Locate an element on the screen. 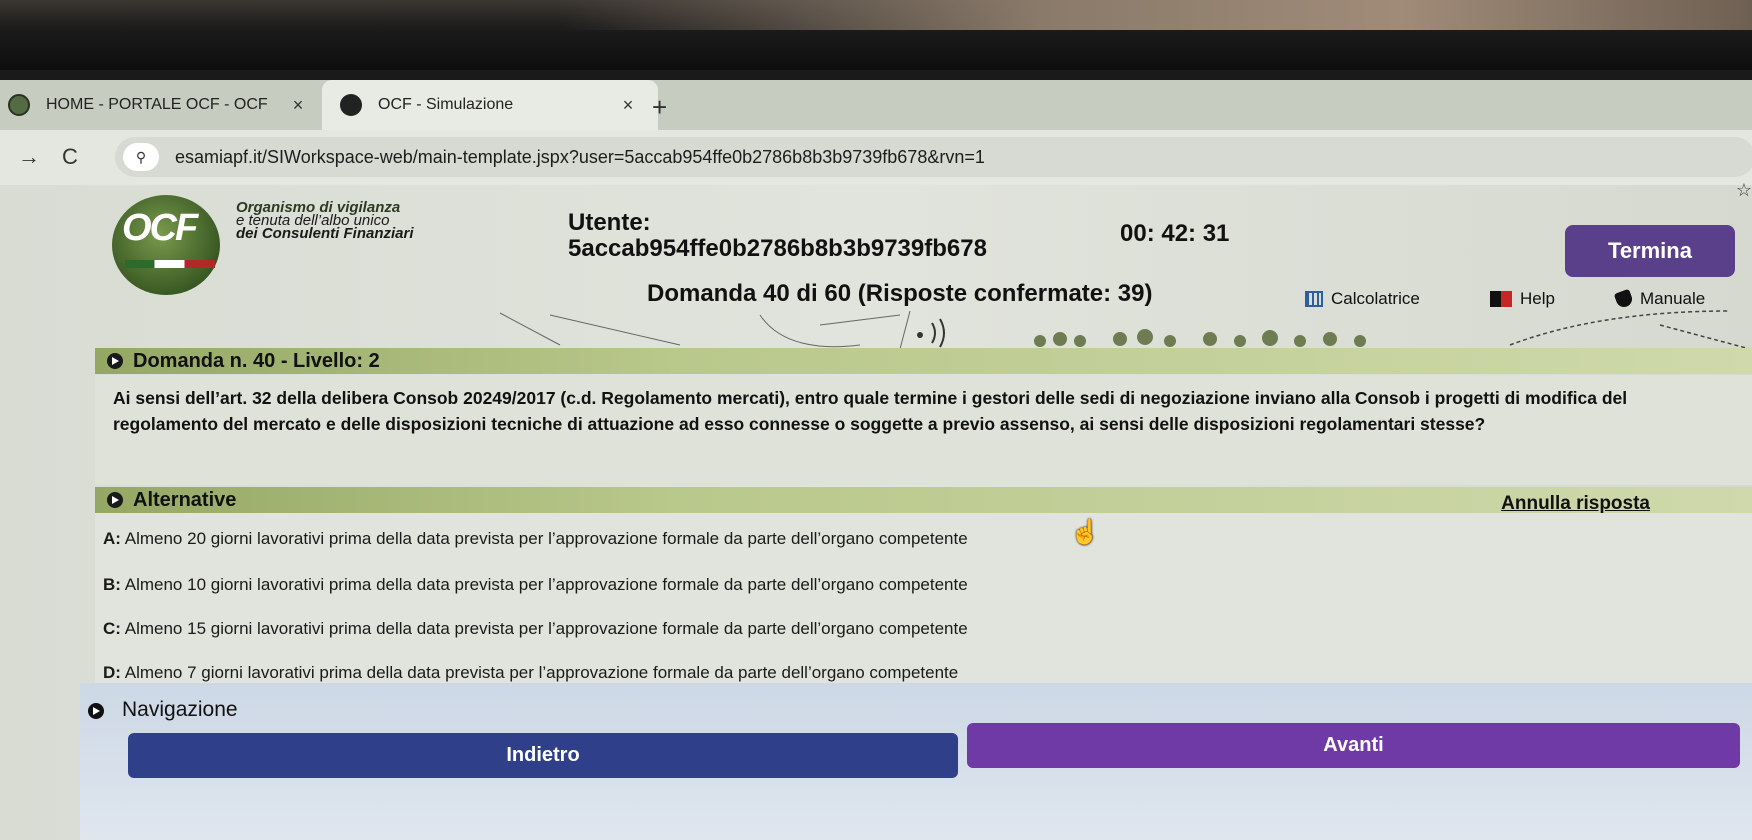 This screenshot has height=840, width=1752. site-info-icon: ⚲ is located at coordinates (141, 157).